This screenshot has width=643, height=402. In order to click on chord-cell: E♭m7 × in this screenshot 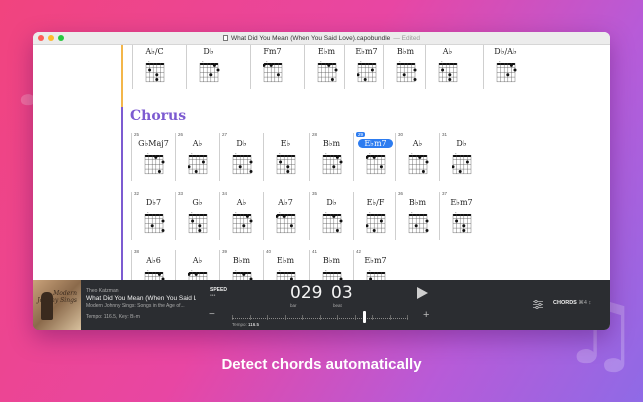, I will do `click(366, 67)`.